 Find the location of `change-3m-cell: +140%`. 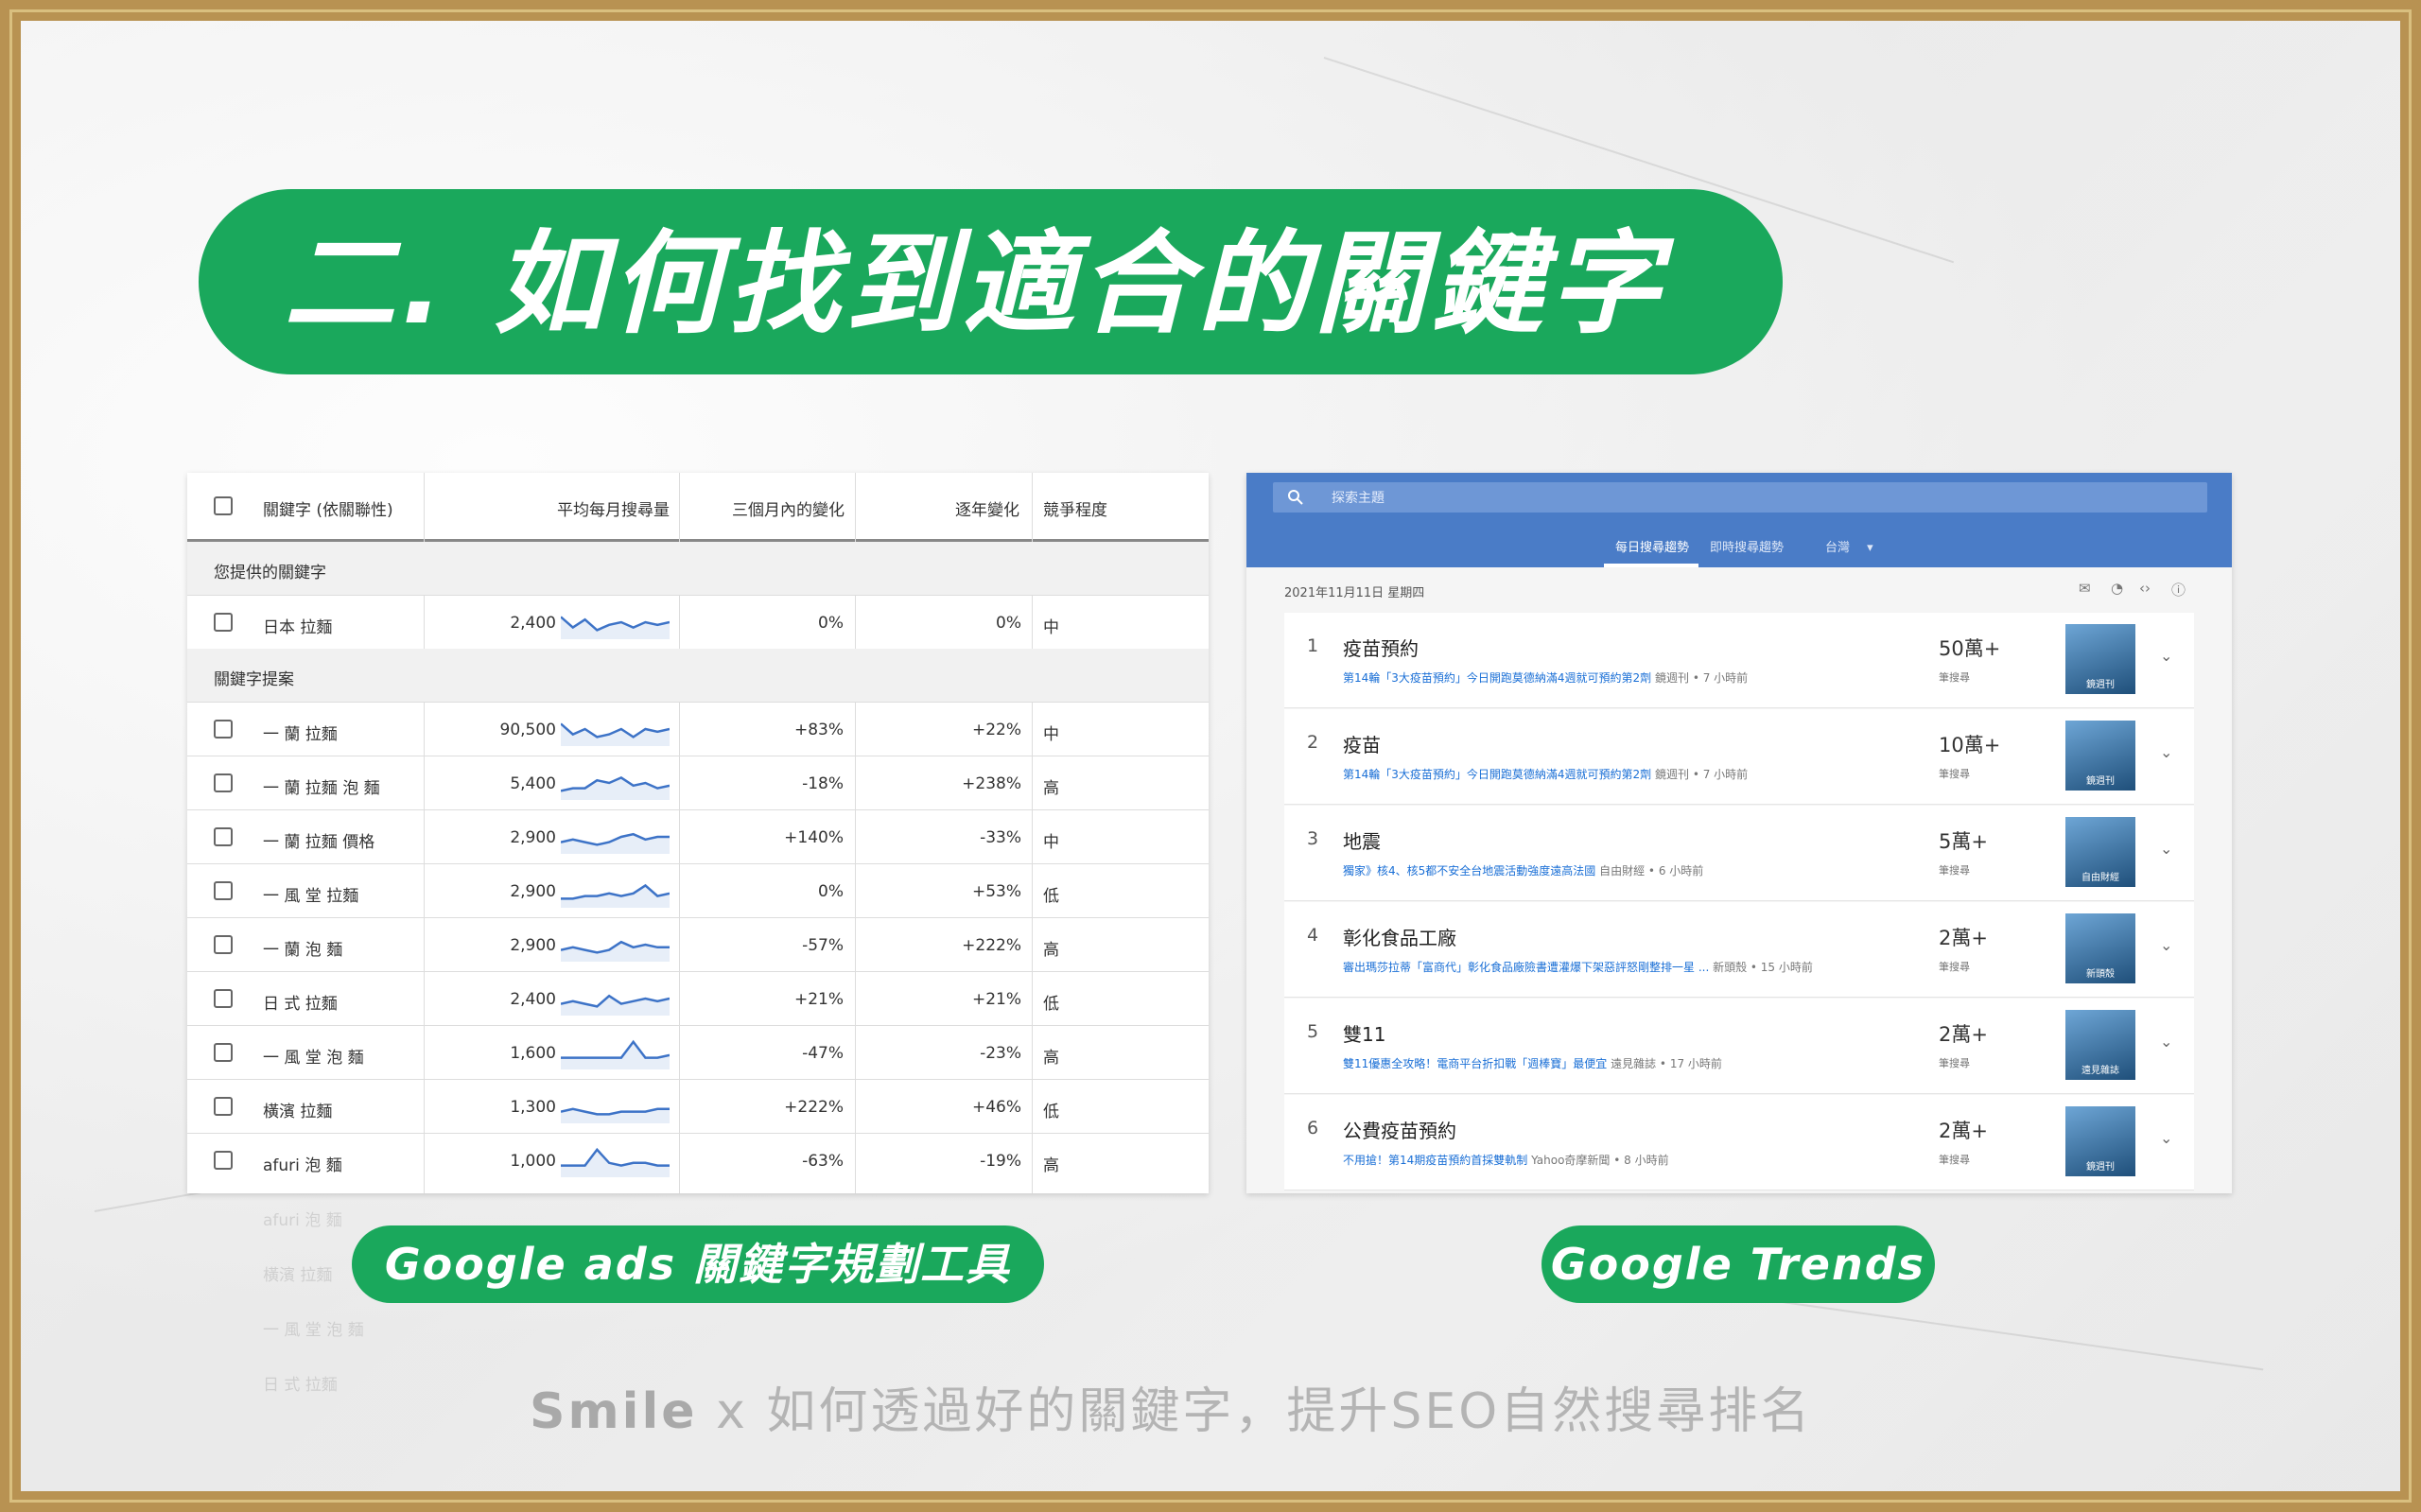

change-3m-cell: +140% is located at coordinates (814, 837).